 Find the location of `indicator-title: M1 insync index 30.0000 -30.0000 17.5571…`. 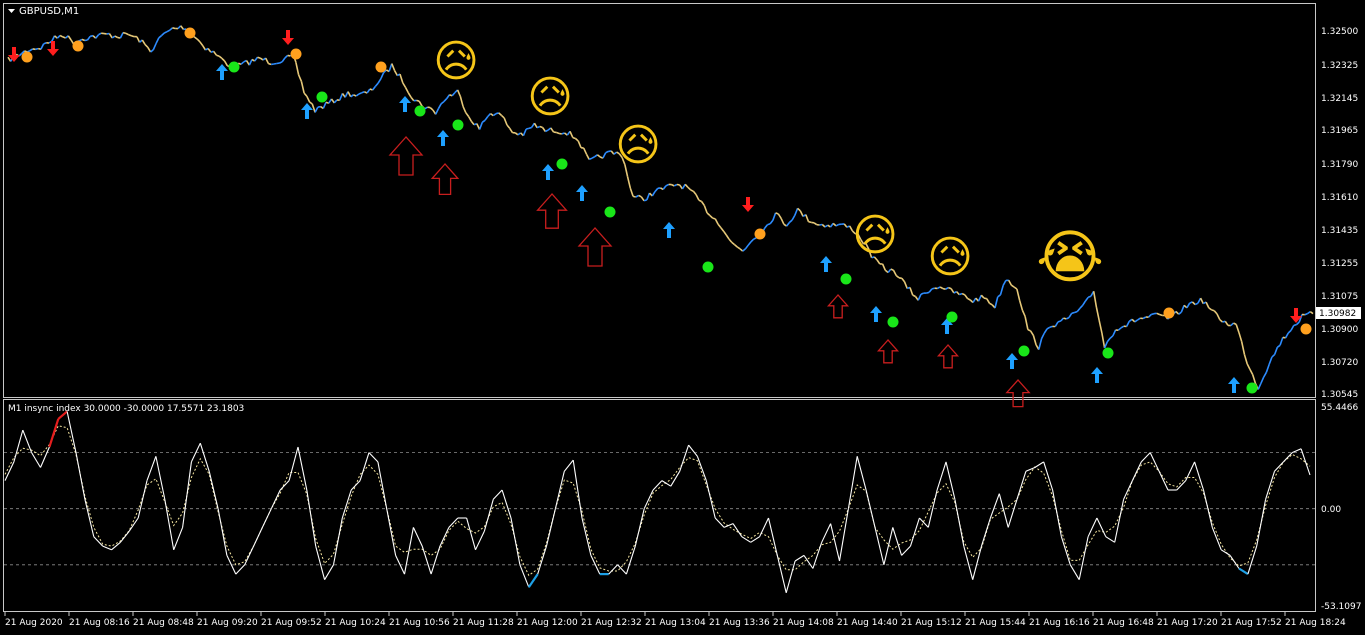

indicator-title: M1 insync index 30.0000 -30.0000 17.5571… is located at coordinates (126, 409).